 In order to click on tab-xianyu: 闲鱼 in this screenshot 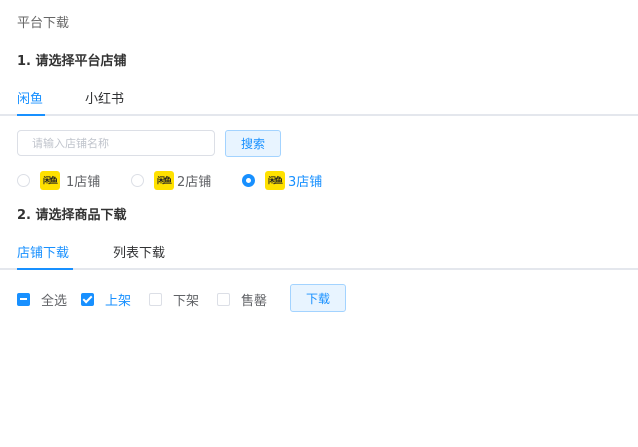, I will do `click(30, 97)`.